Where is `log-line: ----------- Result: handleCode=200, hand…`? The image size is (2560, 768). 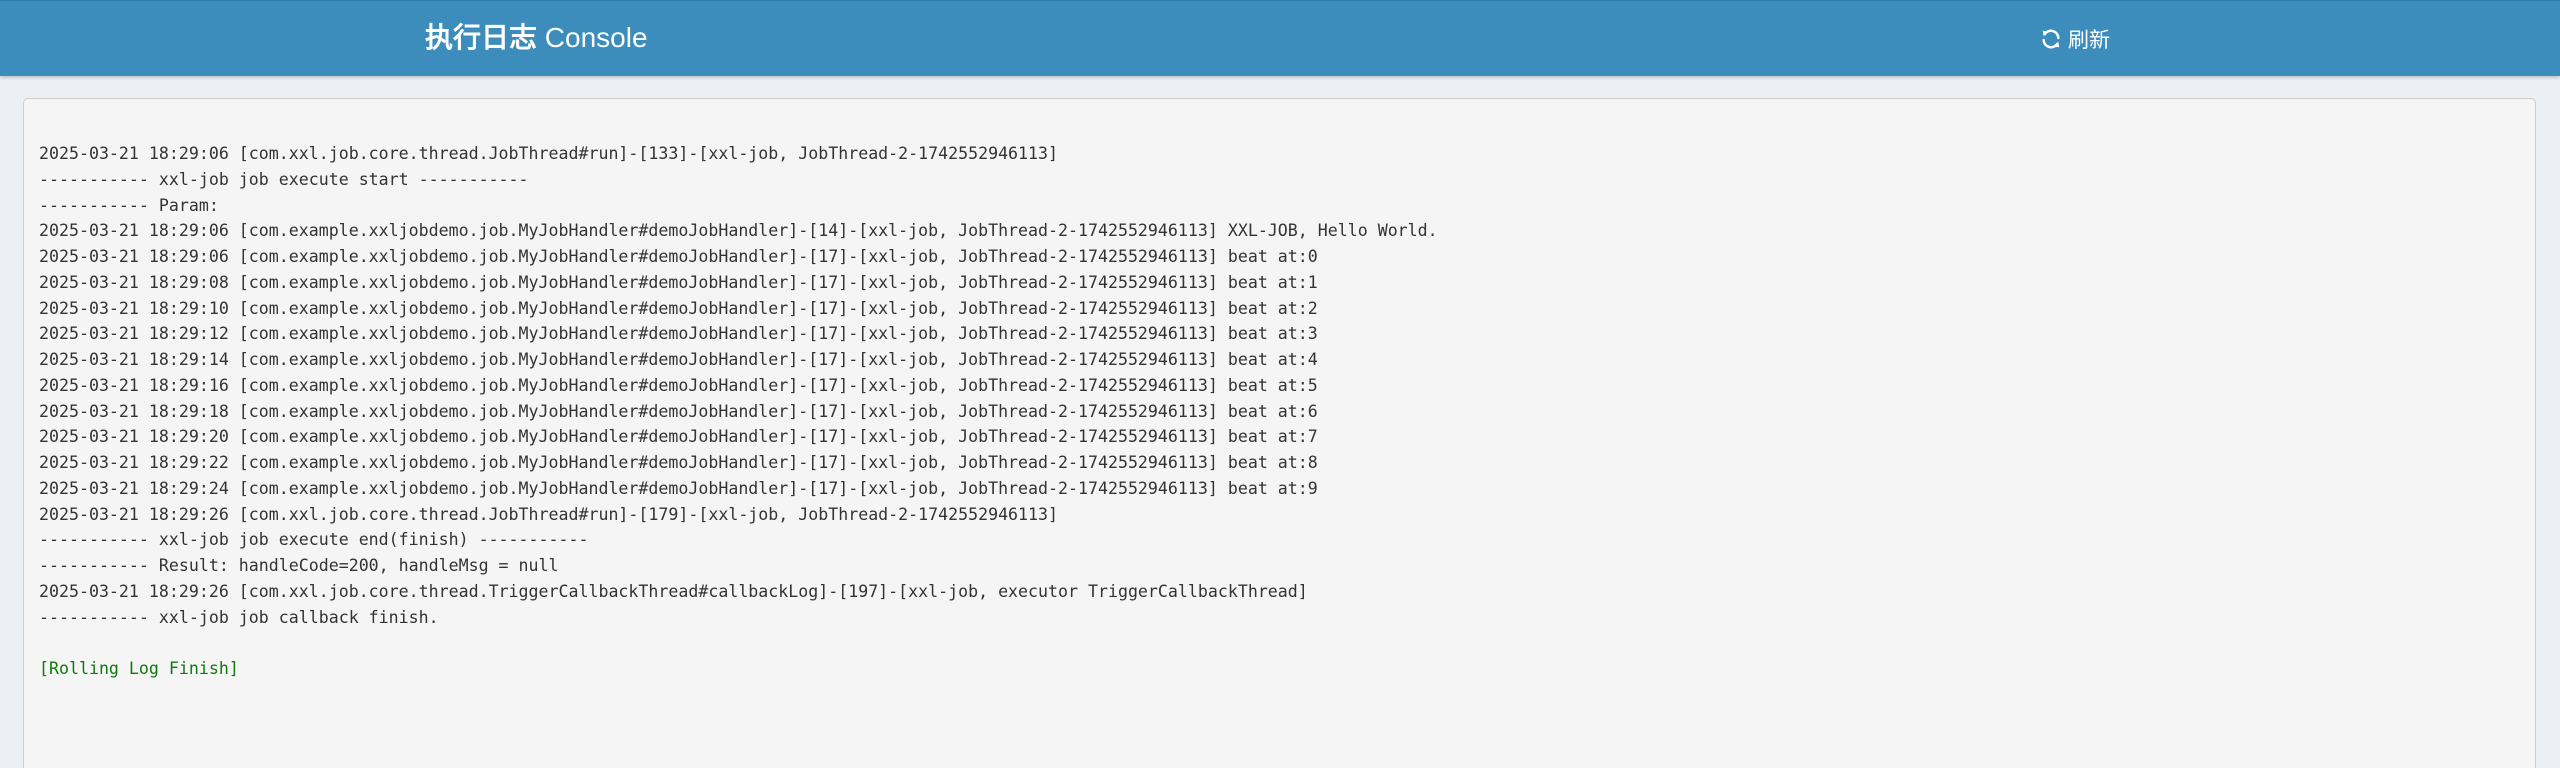 log-line: ----------- Result: handleCode=200, hand… is located at coordinates (299, 565).